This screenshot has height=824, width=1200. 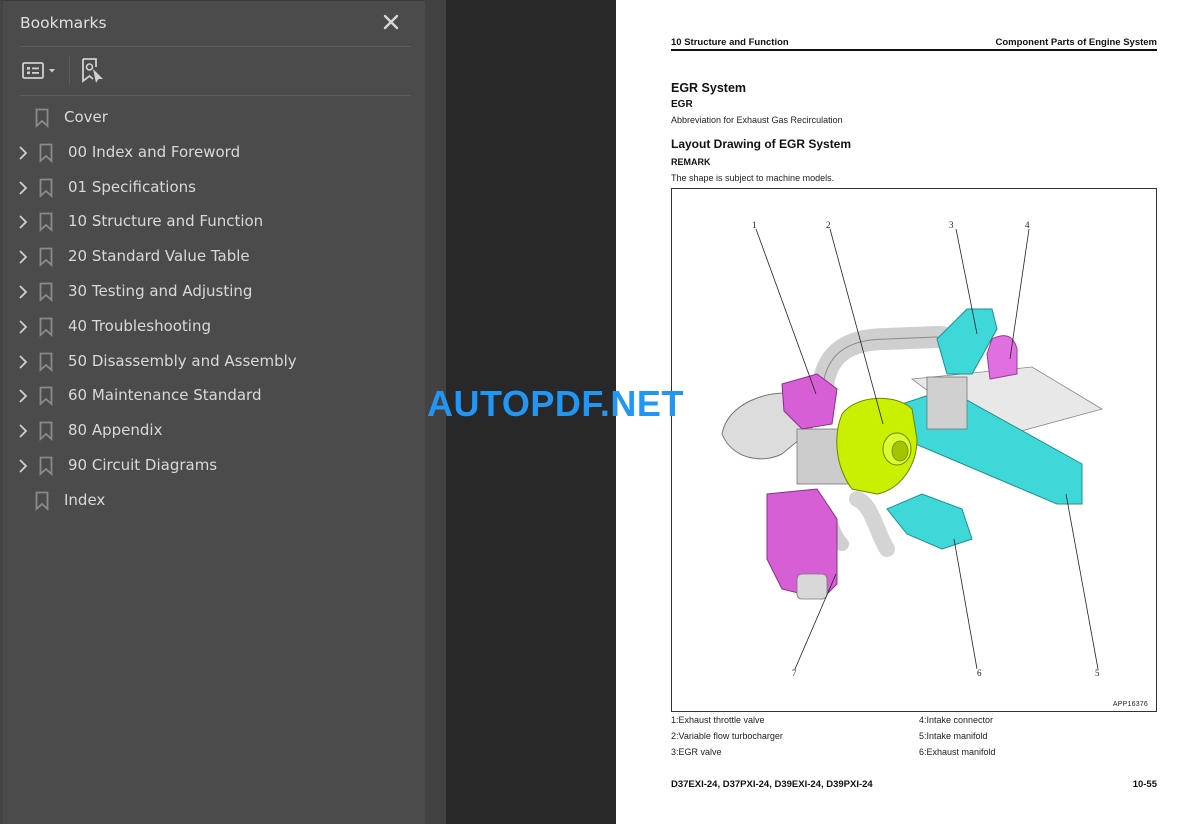 I want to click on bookmark-label: 50 Disassembly and Assembly, so click(x=182, y=360).